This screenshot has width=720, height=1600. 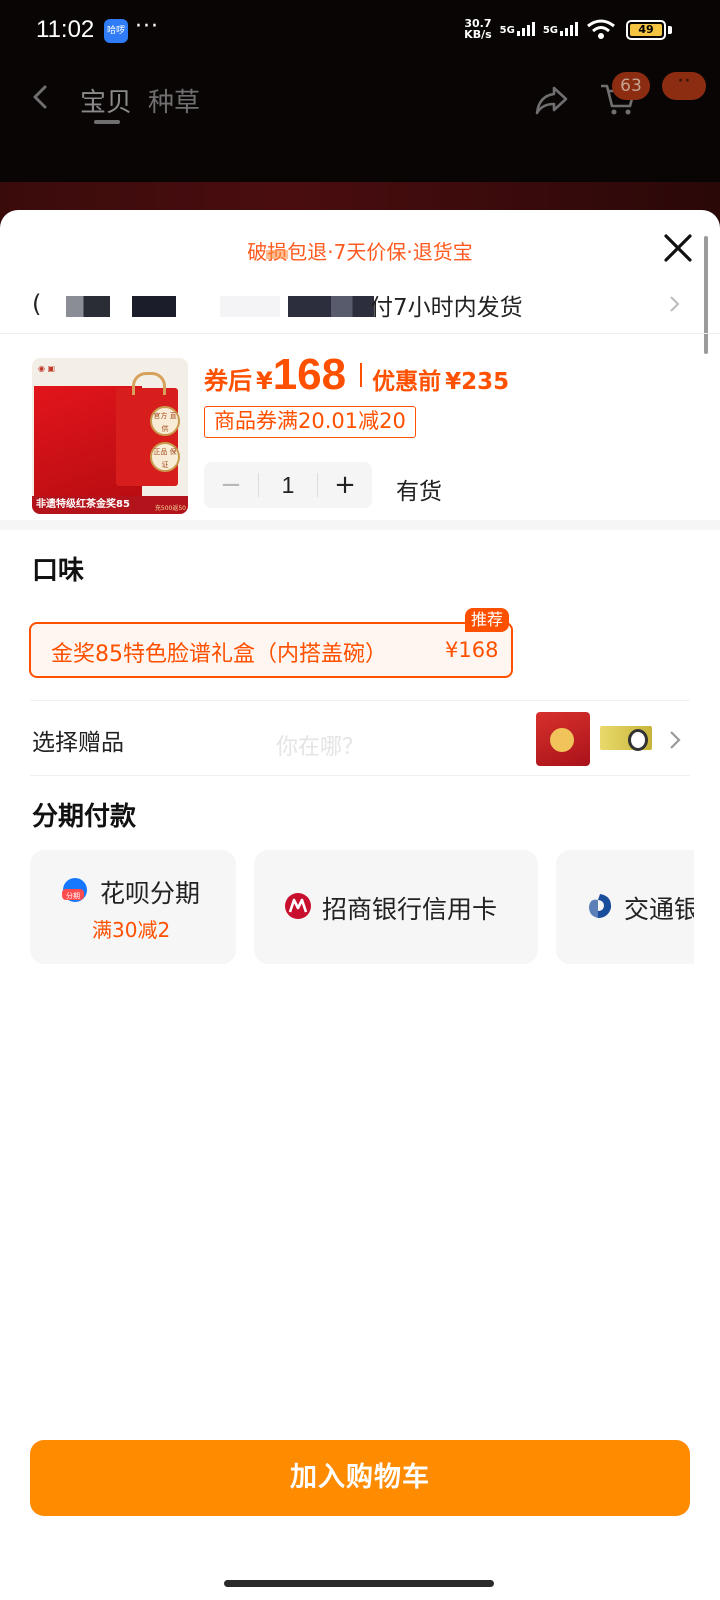 I want to click on stock-status: 有货, so click(x=419, y=492).